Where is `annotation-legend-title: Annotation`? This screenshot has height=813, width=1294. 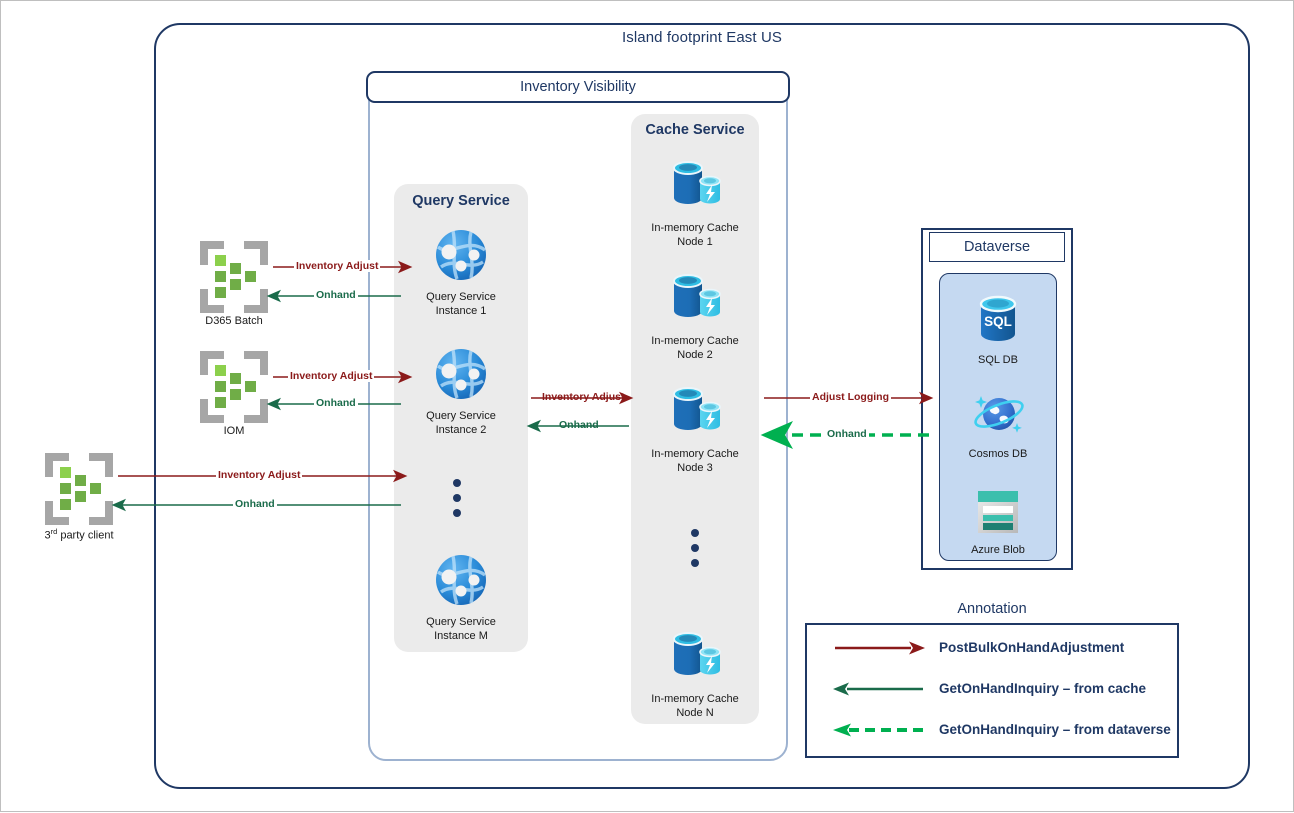
annotation-legend-title: Annotation is located at coordinates (992, 609).